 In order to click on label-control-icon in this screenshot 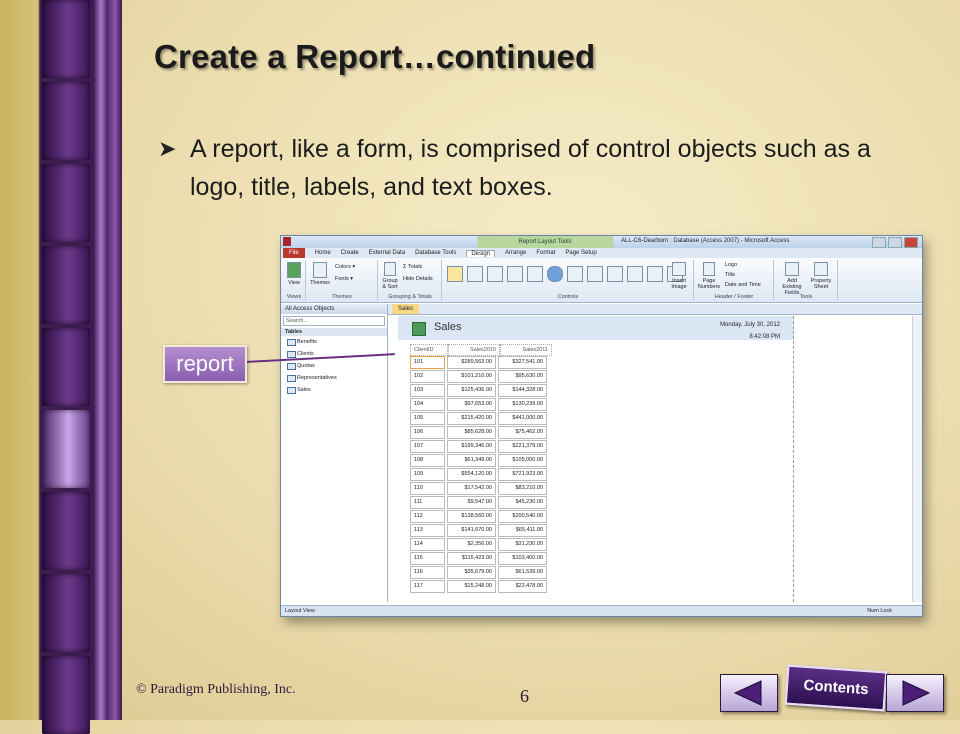, I will do `click(495, 274)`.